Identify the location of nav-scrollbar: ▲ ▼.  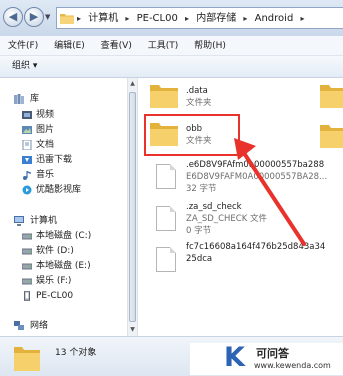
(132, 207).